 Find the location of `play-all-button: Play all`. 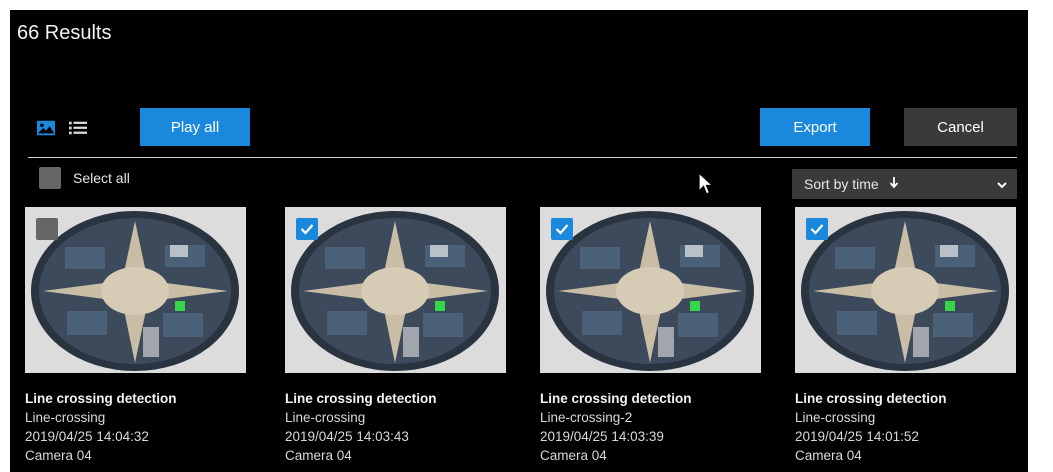

play-all-button: Play all is located at coordinates (195, 127).